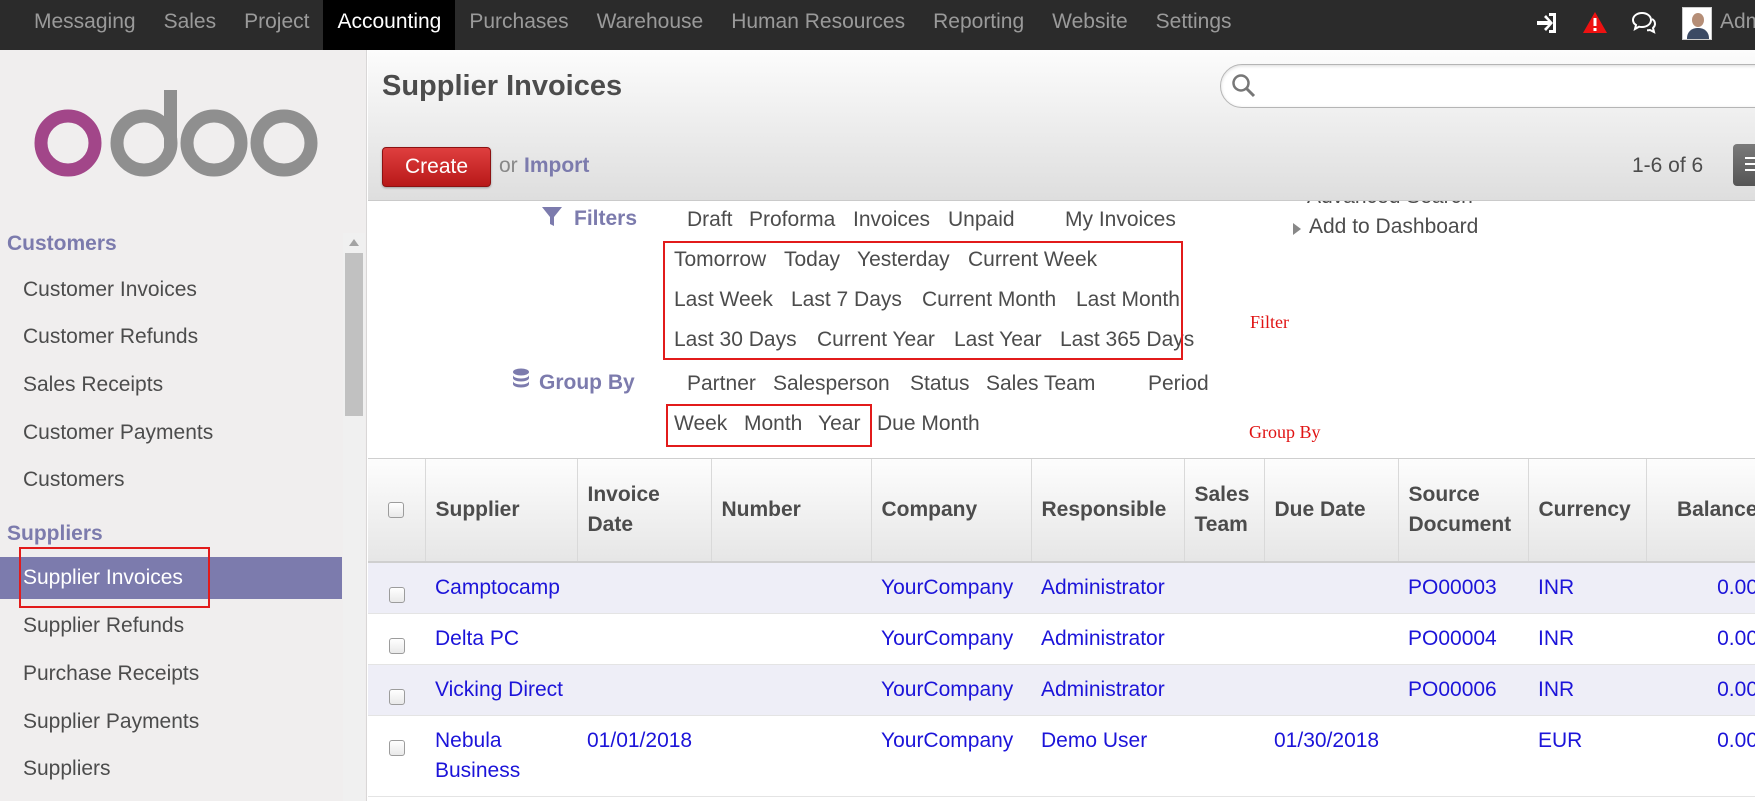 The height and width of the screenshot is (801, 1755). Describe the element at coordinates (1108, 511) in the screenshot. I see `col-responsible: Responsible` at that location.